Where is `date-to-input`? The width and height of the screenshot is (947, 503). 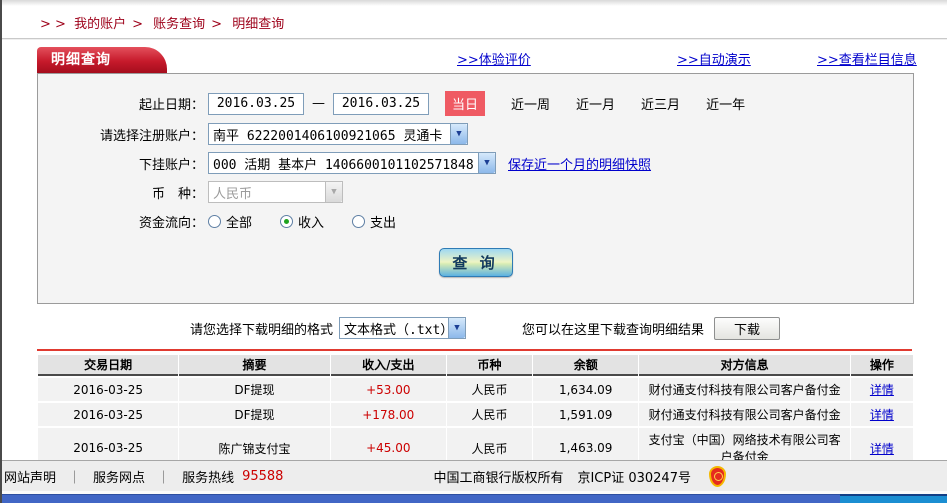
date-to-input is located at coordinates (381, 103).